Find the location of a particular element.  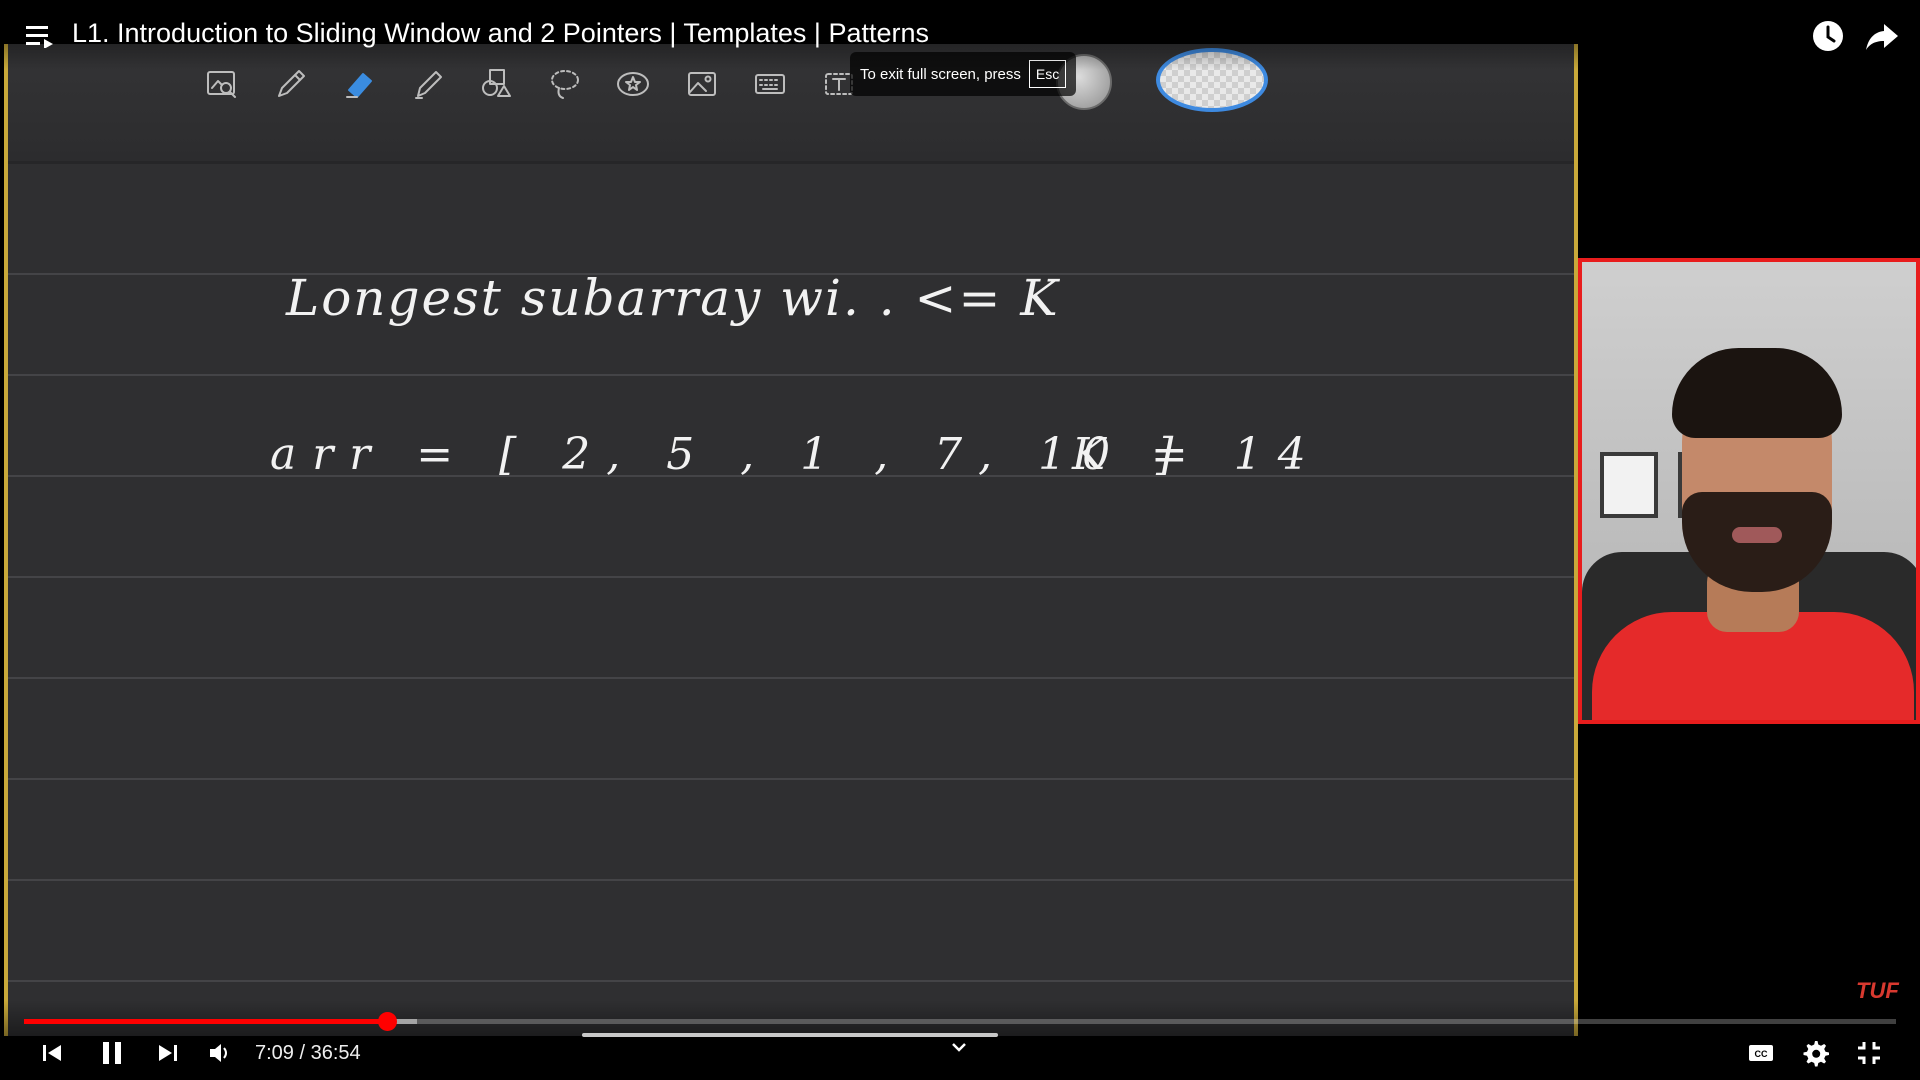

previous-button is located at coordinates (52, 1053).